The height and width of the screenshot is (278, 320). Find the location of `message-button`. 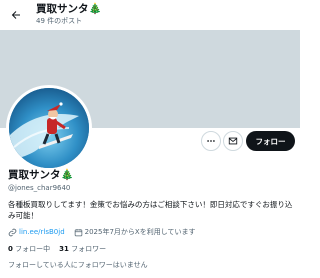

message-button is located at coordinates (233, 141).